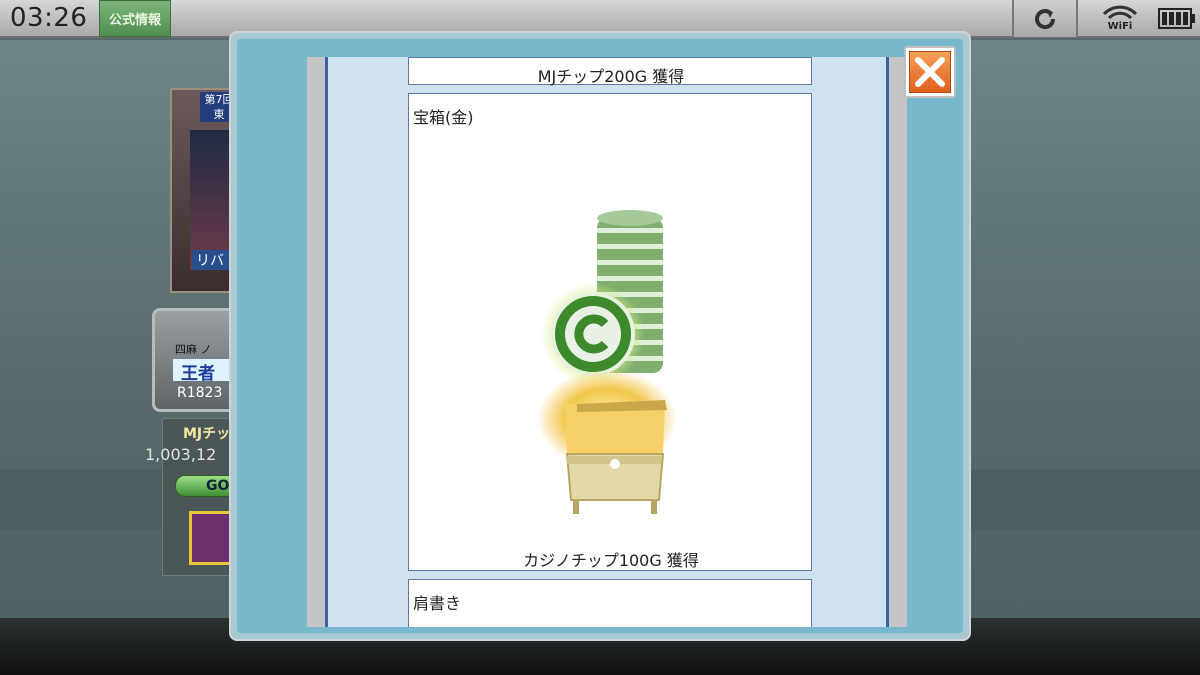  What do you see at coordinates (1120, 18) in the screenshot?
I see `wifi-icon: WiFi` at bounding box center [1120, 18].